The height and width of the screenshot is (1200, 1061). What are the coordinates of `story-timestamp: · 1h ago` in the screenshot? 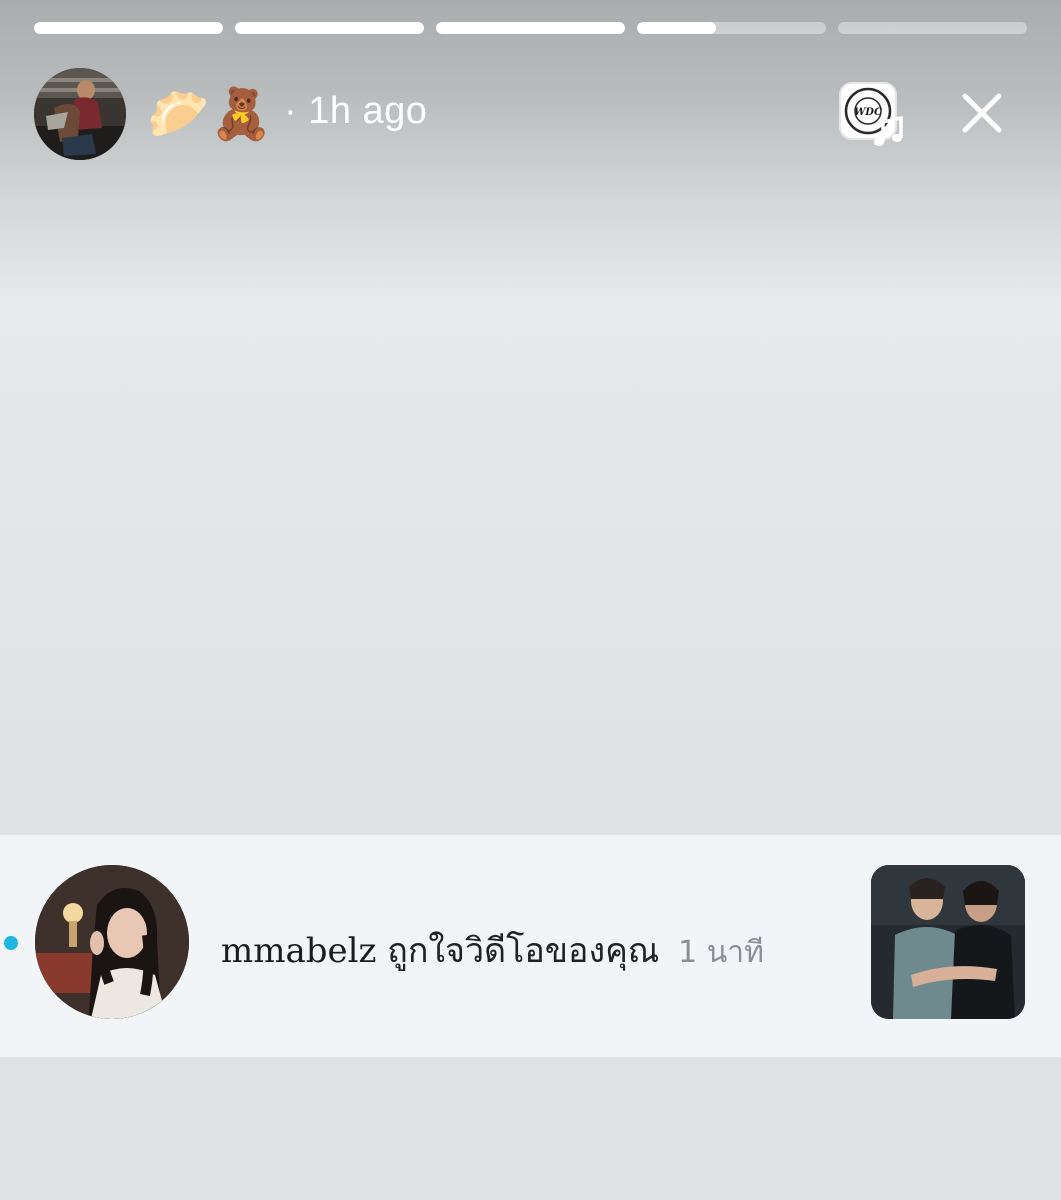 It's located at (356, 111).